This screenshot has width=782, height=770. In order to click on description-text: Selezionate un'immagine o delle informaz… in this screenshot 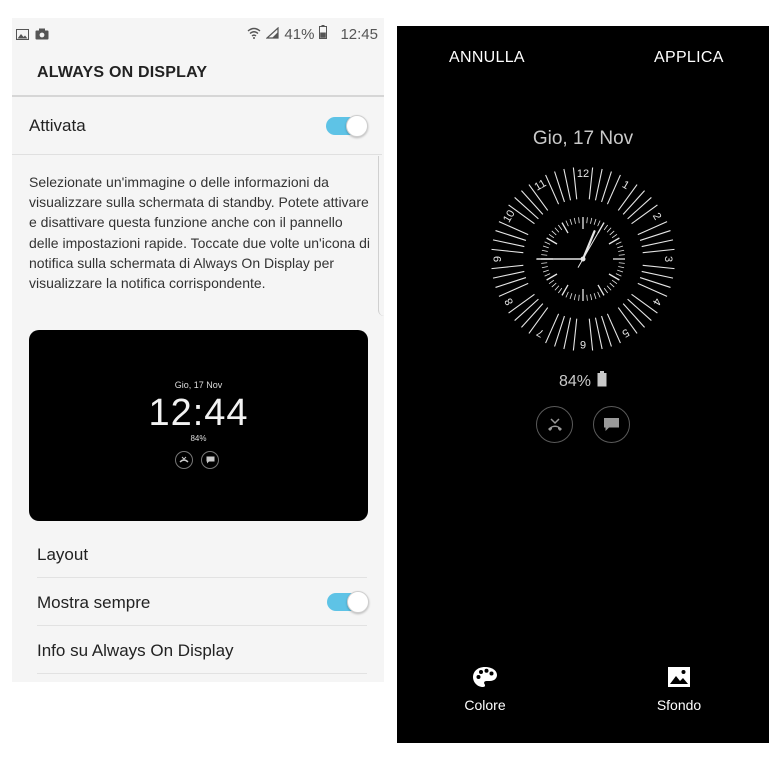, I will do `click(199, 233)`.